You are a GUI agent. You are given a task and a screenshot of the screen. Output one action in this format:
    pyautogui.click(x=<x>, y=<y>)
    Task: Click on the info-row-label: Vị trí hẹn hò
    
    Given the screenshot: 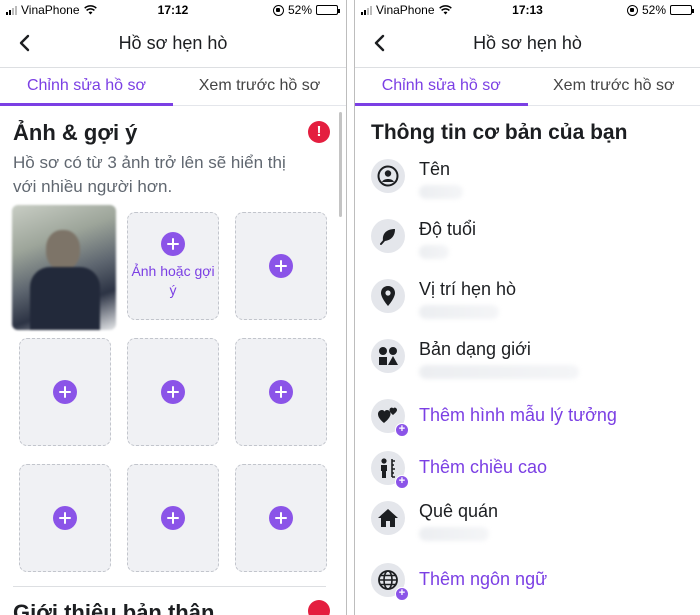 What is the action you would take?
    pyautogui.click(x=468, y=289)
    